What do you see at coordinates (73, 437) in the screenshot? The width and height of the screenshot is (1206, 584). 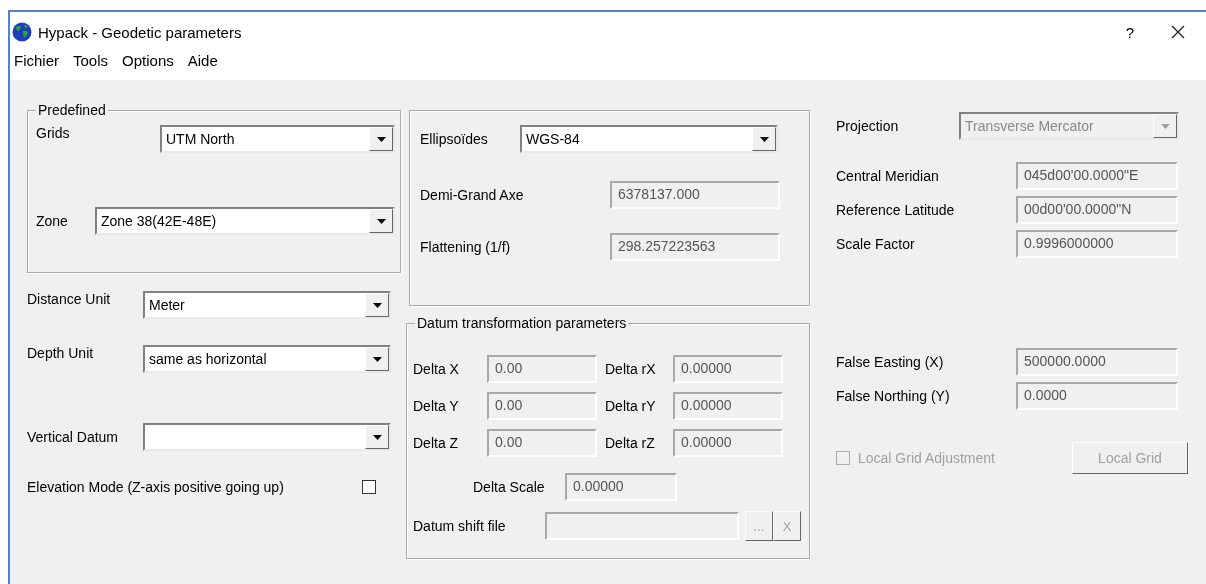 I see `field-label: Vertical Datum` at bounding box center [73, 437].